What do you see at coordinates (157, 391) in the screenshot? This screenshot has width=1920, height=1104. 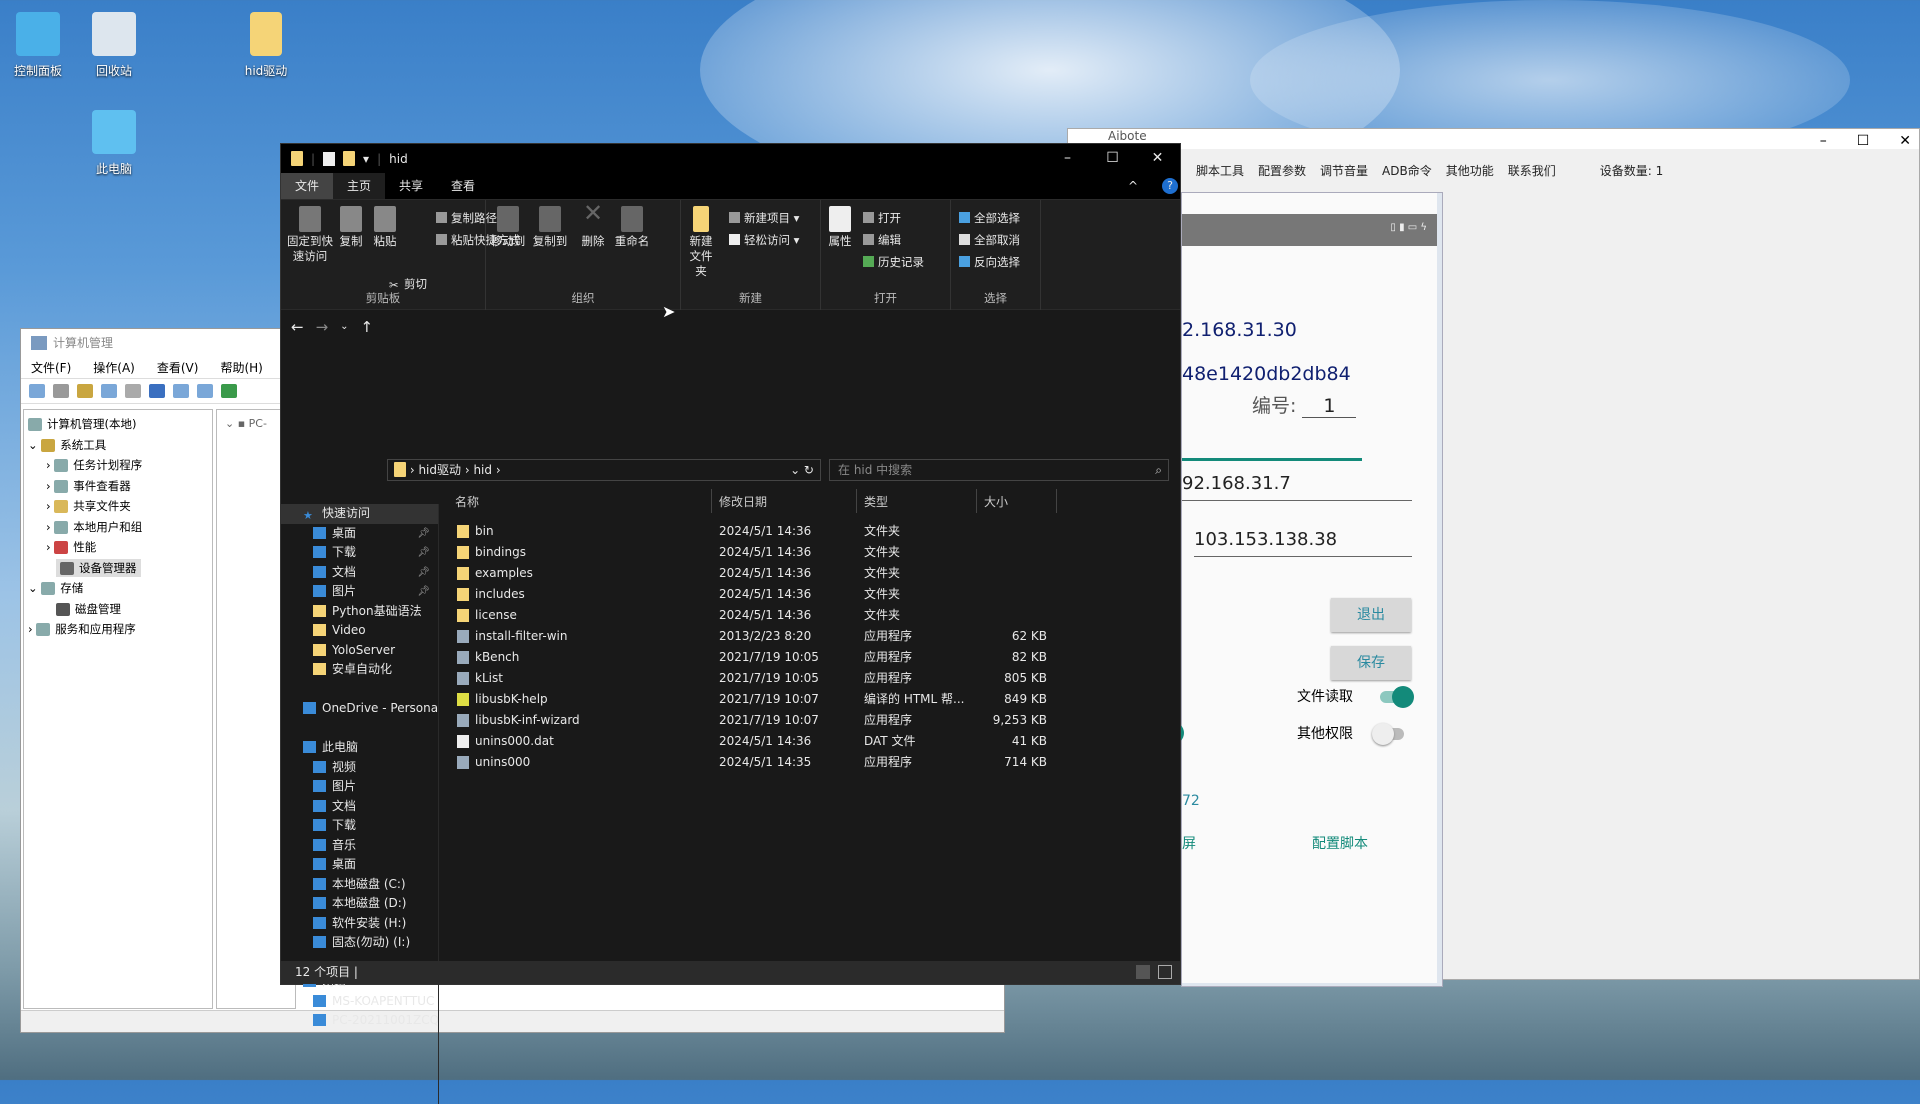 I see `help-icon` at bounding box center [157, 391].